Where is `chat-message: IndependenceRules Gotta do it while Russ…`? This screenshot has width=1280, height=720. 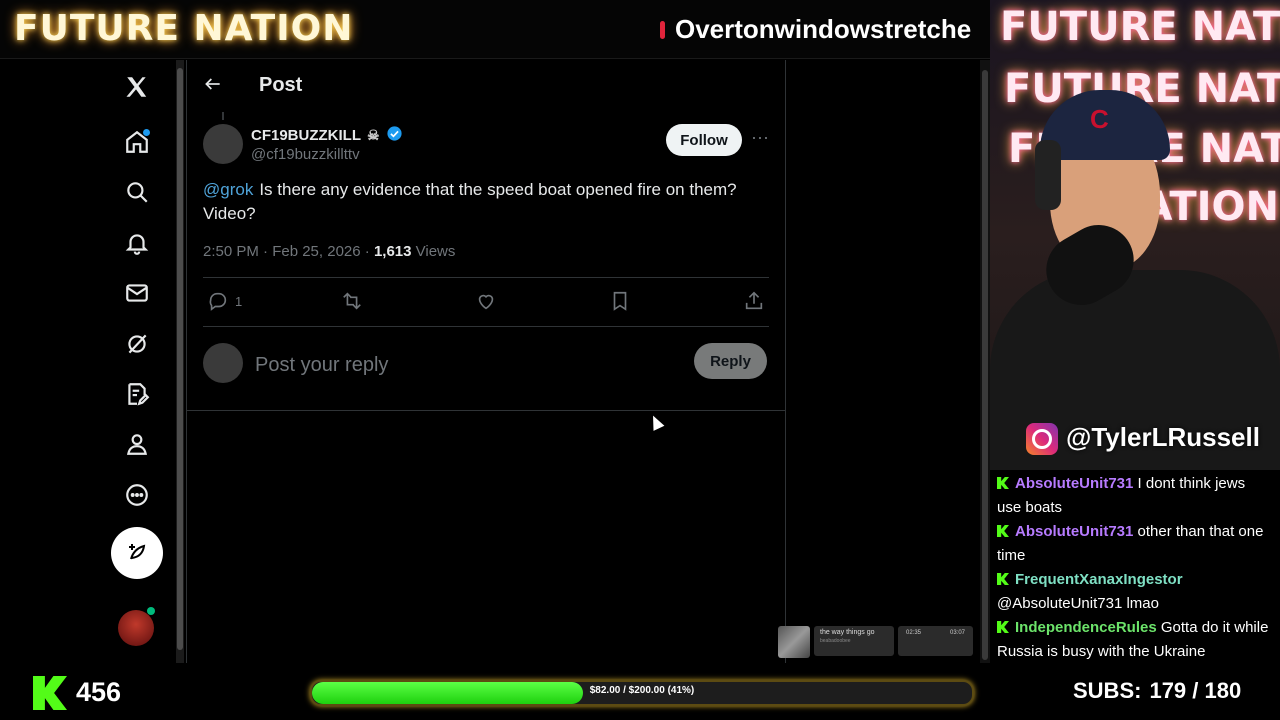
chat-message: IndependenceRules Gotta do it while Russ… is located at coordinates (1134, 640).